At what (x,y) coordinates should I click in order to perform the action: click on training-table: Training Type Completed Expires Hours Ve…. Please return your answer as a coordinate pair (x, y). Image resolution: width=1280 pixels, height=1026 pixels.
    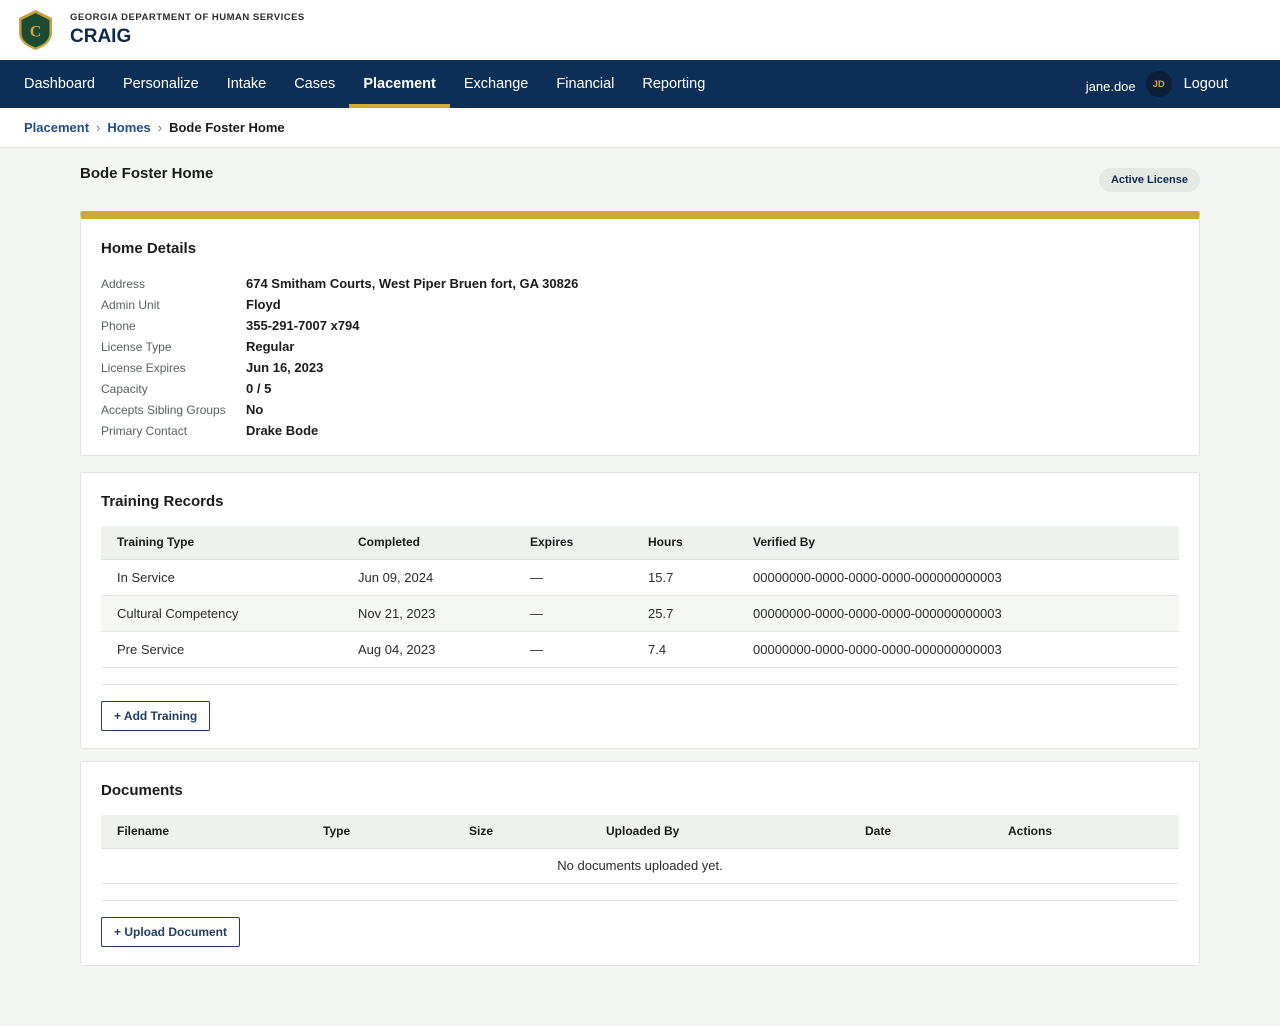
    Looking at the image, I should click on (640, 597).